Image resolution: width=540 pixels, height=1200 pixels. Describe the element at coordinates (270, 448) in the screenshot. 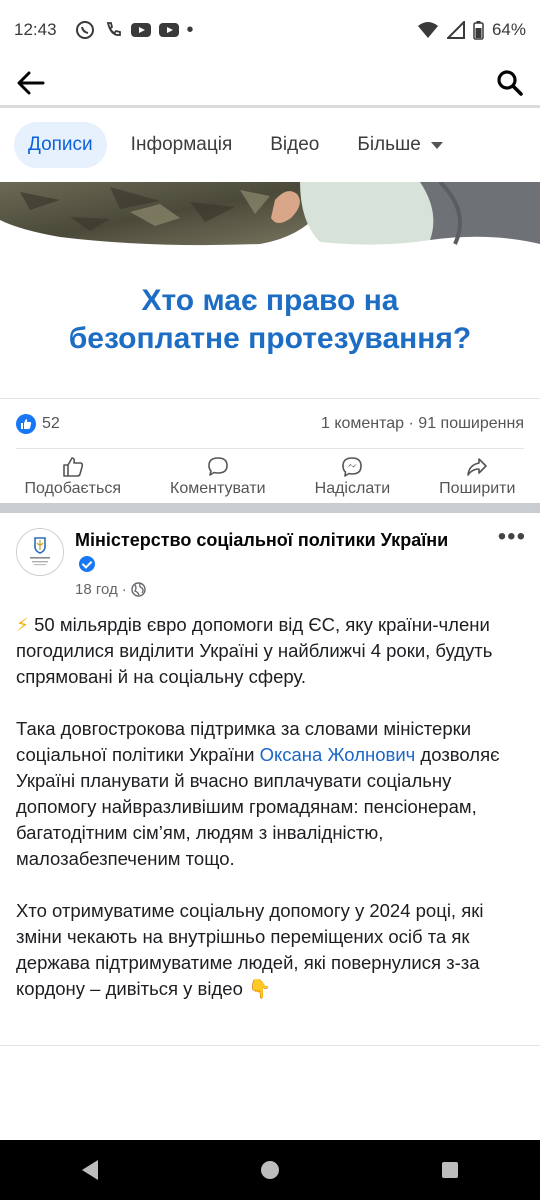

I see `actions-divider` at that location.